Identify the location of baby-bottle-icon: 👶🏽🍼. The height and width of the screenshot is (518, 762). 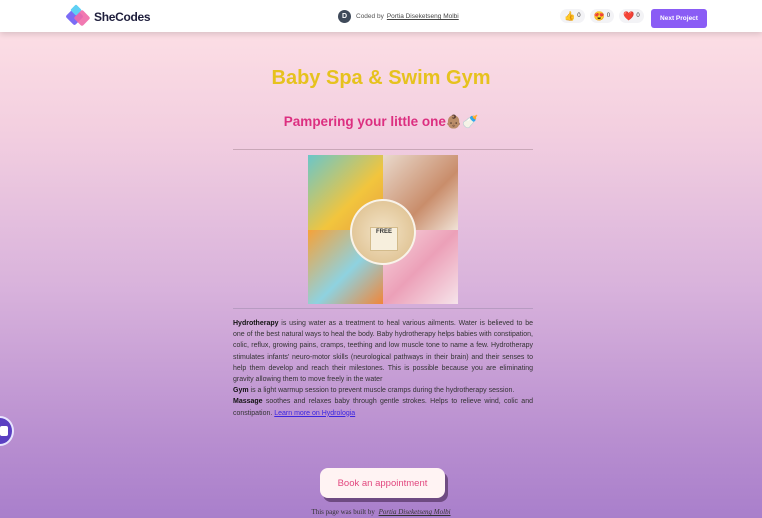
(462, 121).